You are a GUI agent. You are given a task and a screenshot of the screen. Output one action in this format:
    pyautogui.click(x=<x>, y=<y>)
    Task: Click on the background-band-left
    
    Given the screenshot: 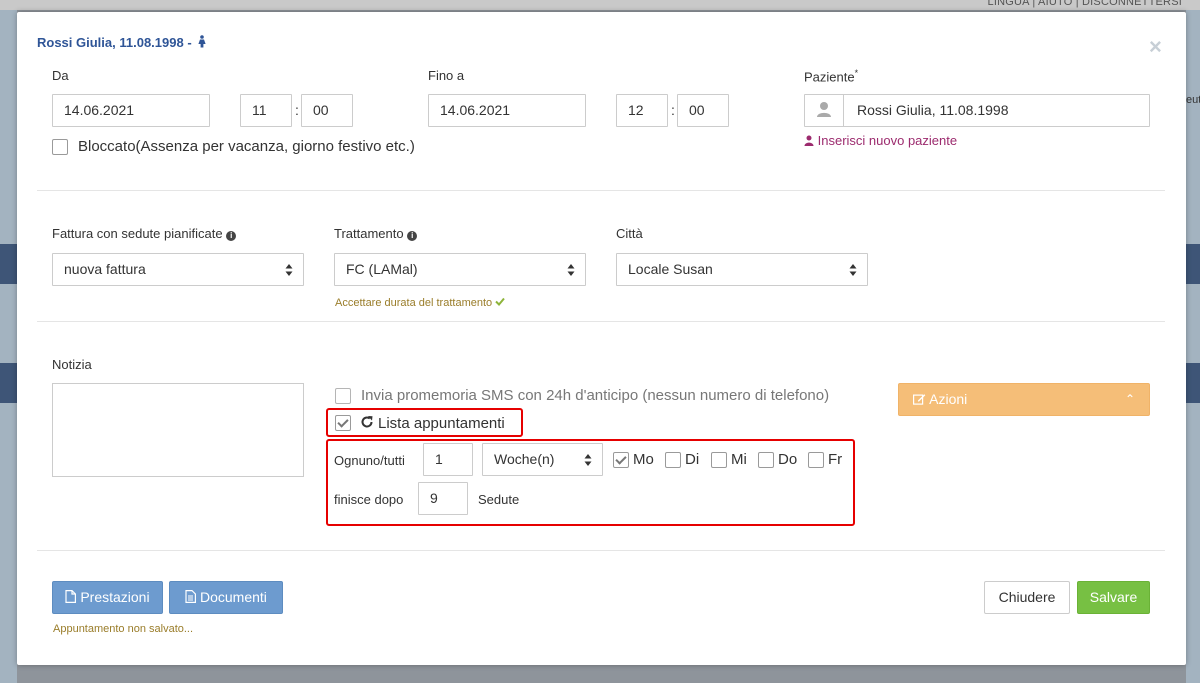 What is the action you would take?
    pyautogui.click(x=8, y=264)
    